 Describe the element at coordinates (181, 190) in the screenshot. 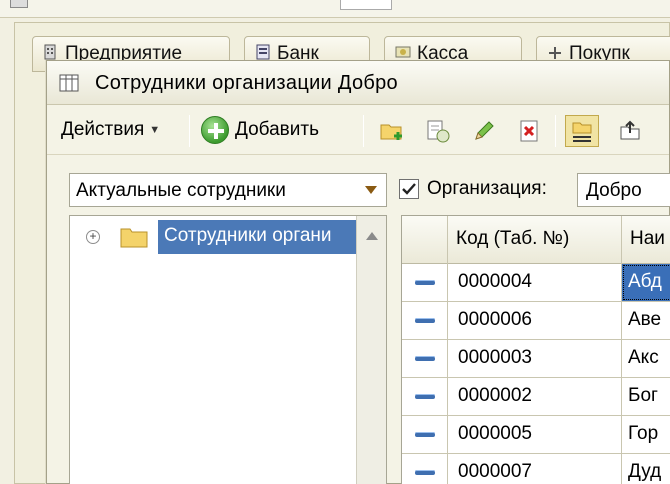

I see `employee-filter-value: Актуальные сотрудники` at that location.